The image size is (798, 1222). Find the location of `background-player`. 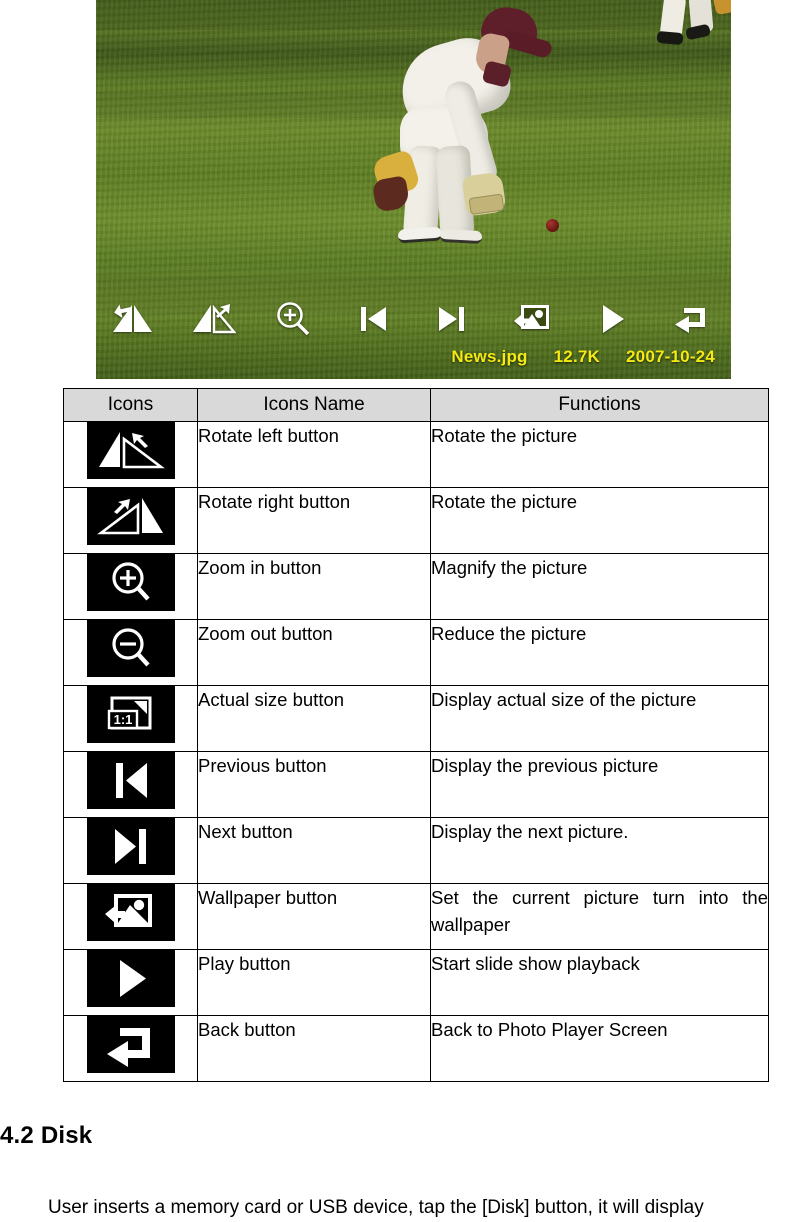

background-player is located at coordinates (693, 27).